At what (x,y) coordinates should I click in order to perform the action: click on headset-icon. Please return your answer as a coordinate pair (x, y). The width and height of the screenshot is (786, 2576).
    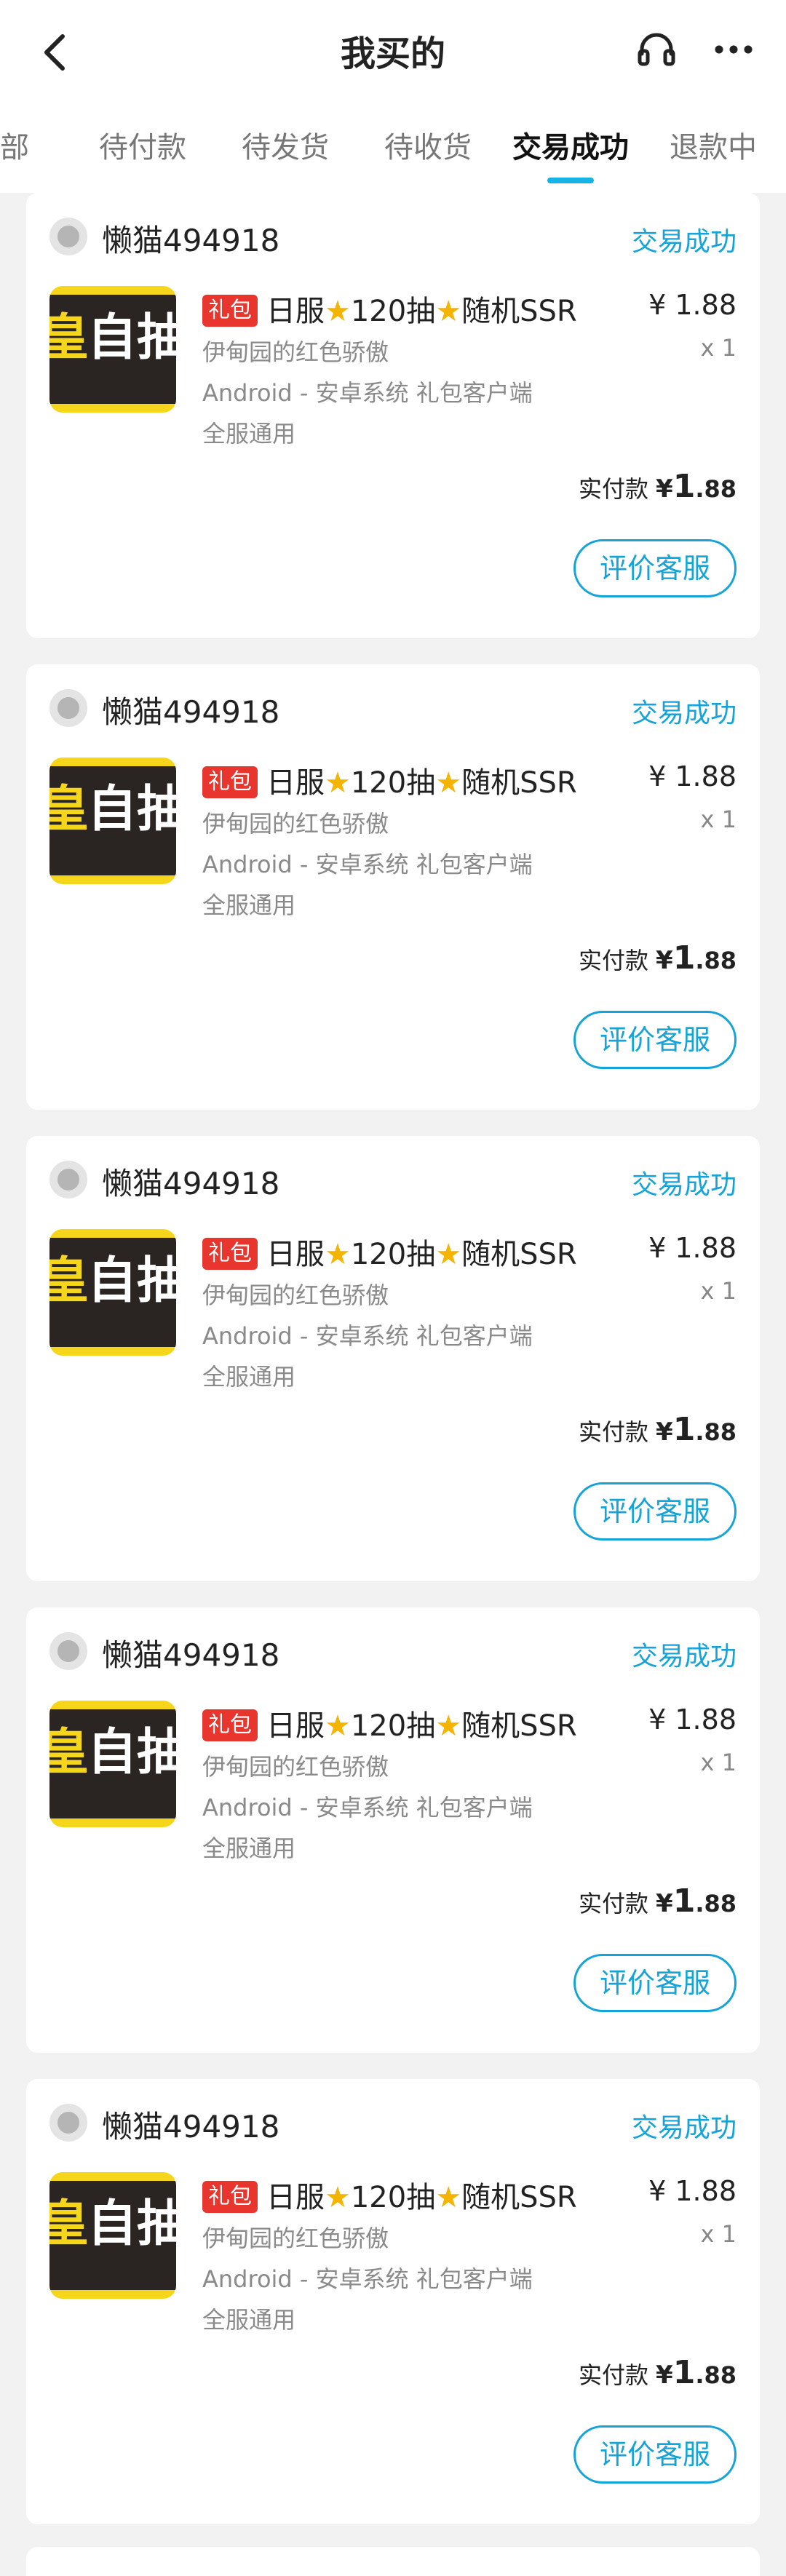
    Looking at the image, I should click on (656, 49).